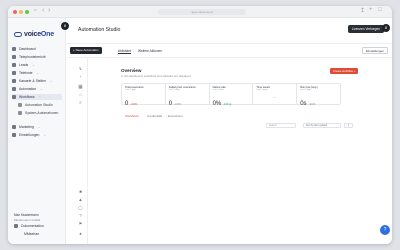  I want to click on variables-icon: ▲, so click(80, 199).